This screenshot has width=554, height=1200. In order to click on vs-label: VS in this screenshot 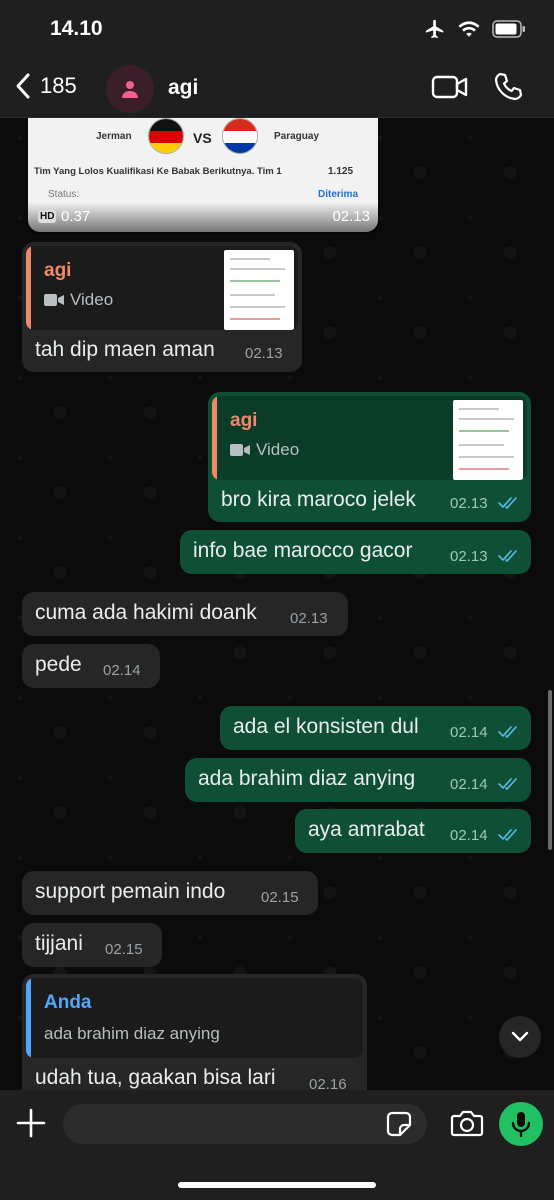, I will do `click(202, 138)`.